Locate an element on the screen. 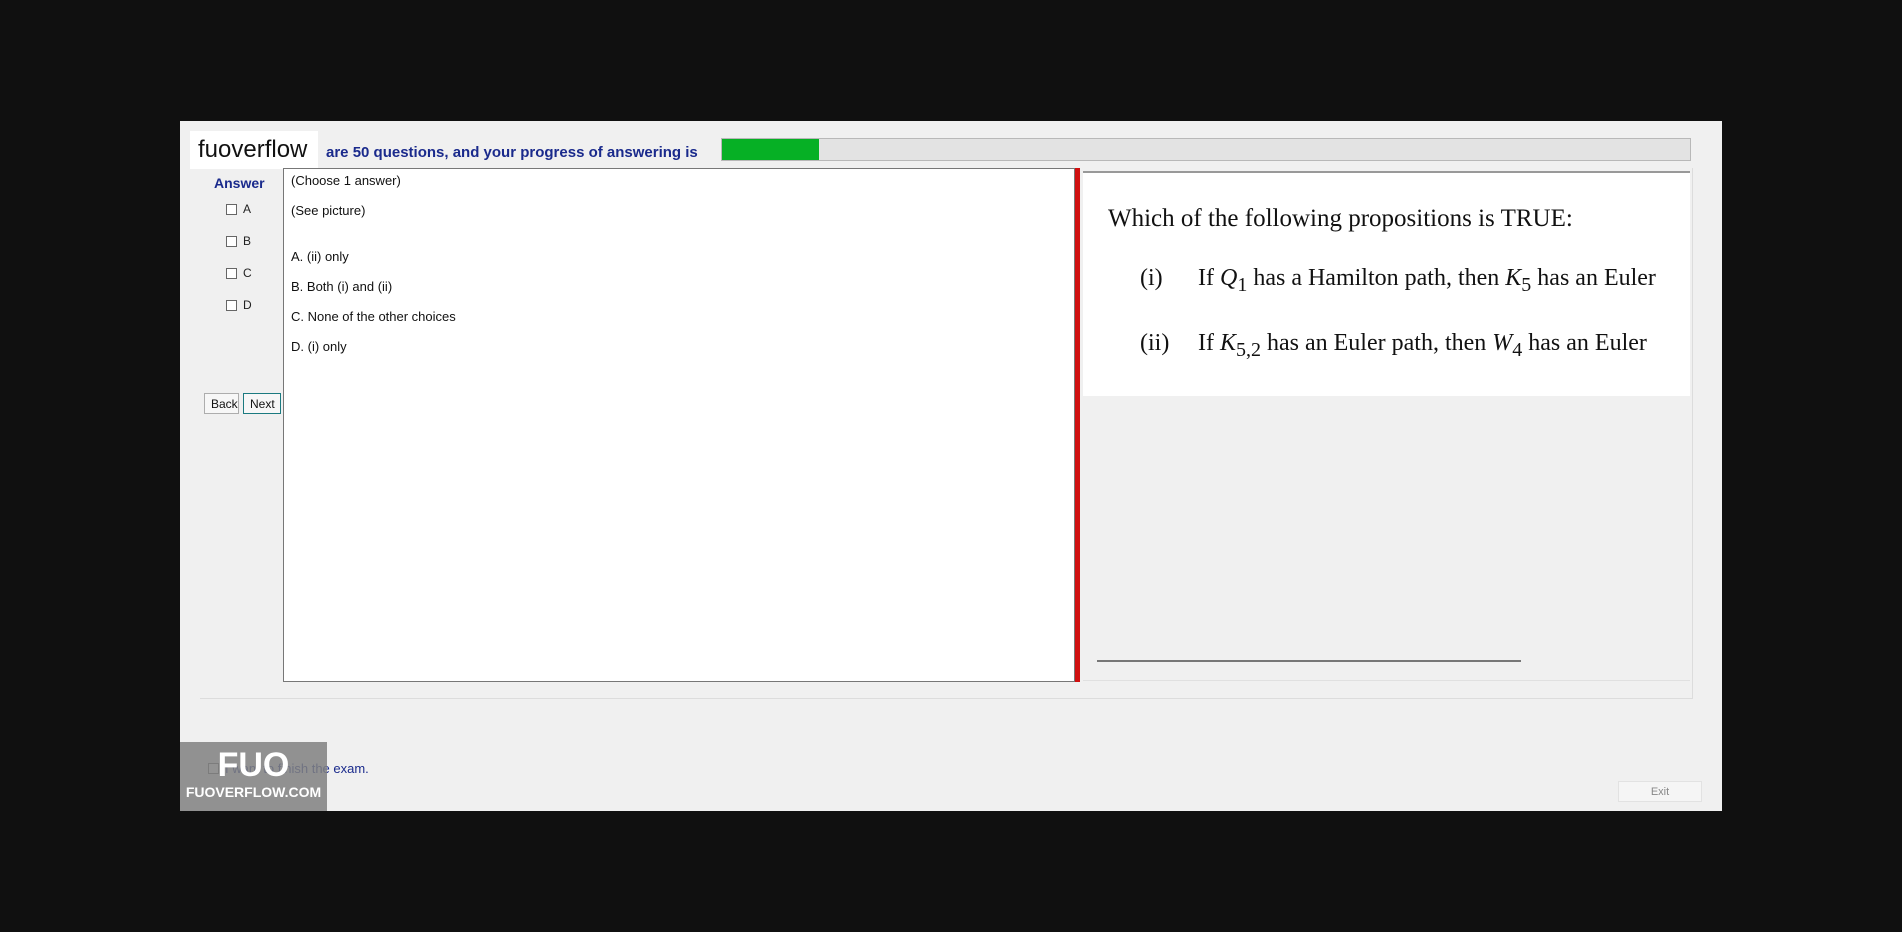 This screenshot has height=932, width=1902. option-a: A is located at coordinates (238, 209).